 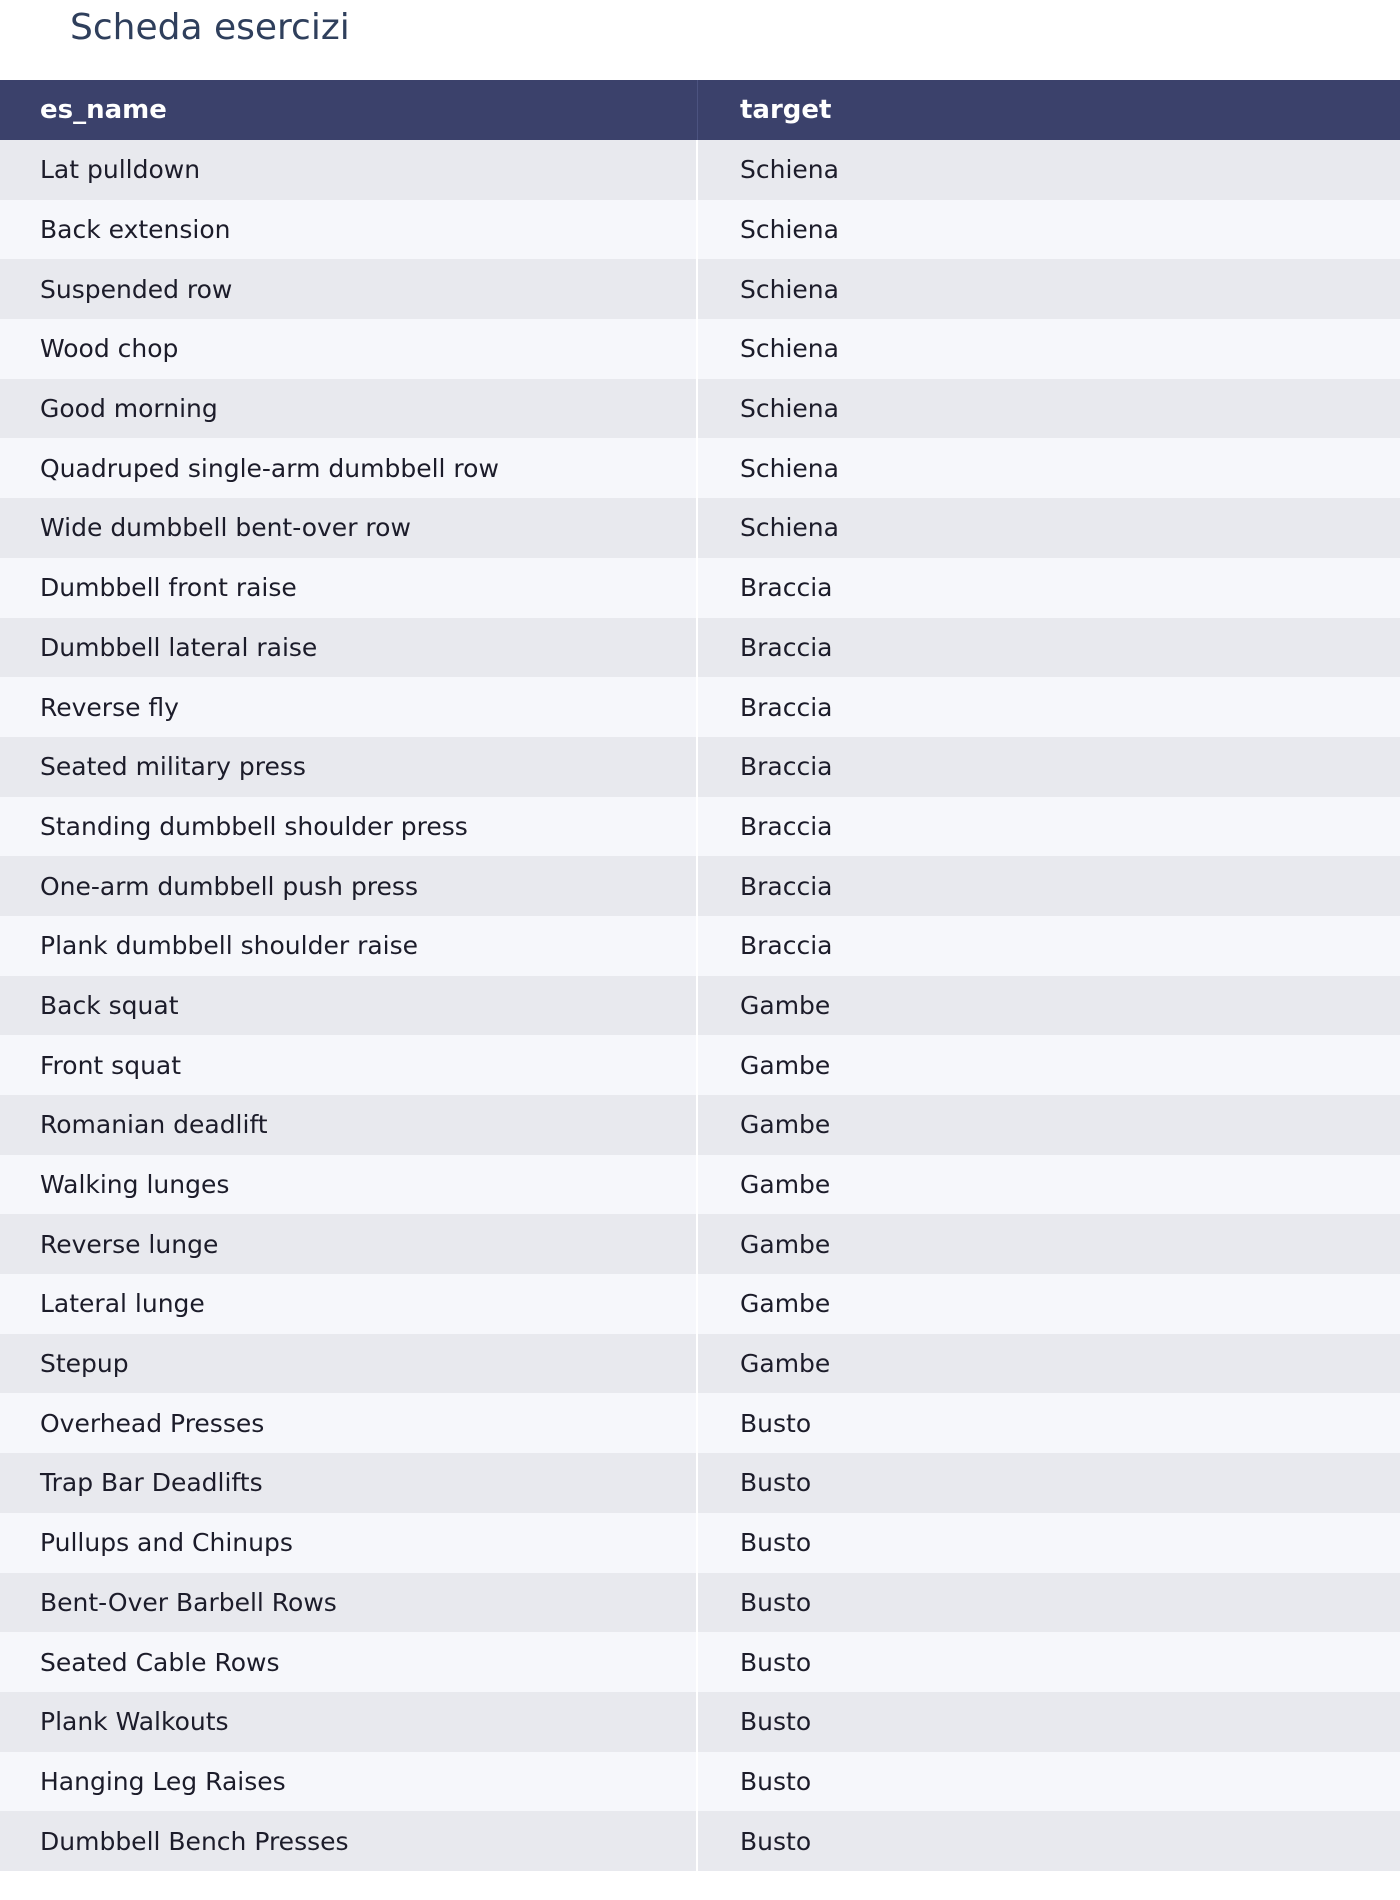 I want to click on table-row: Seated Cable Rows Busto, so click(x=700, y=1662).